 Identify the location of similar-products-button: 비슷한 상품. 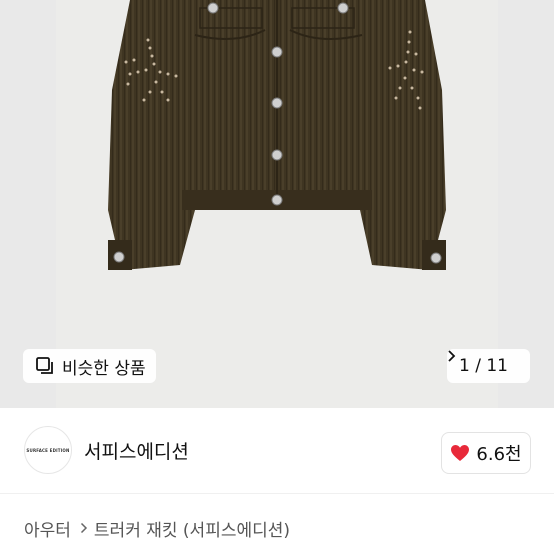
(89, 366).